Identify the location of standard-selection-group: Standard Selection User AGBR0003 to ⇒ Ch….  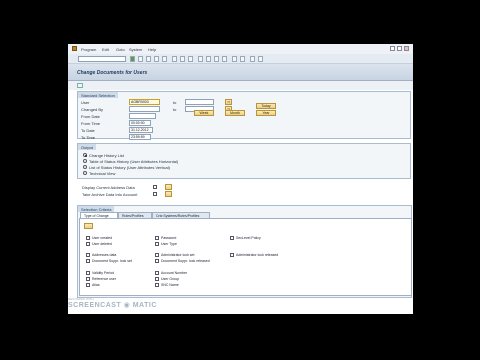
(244, 115).